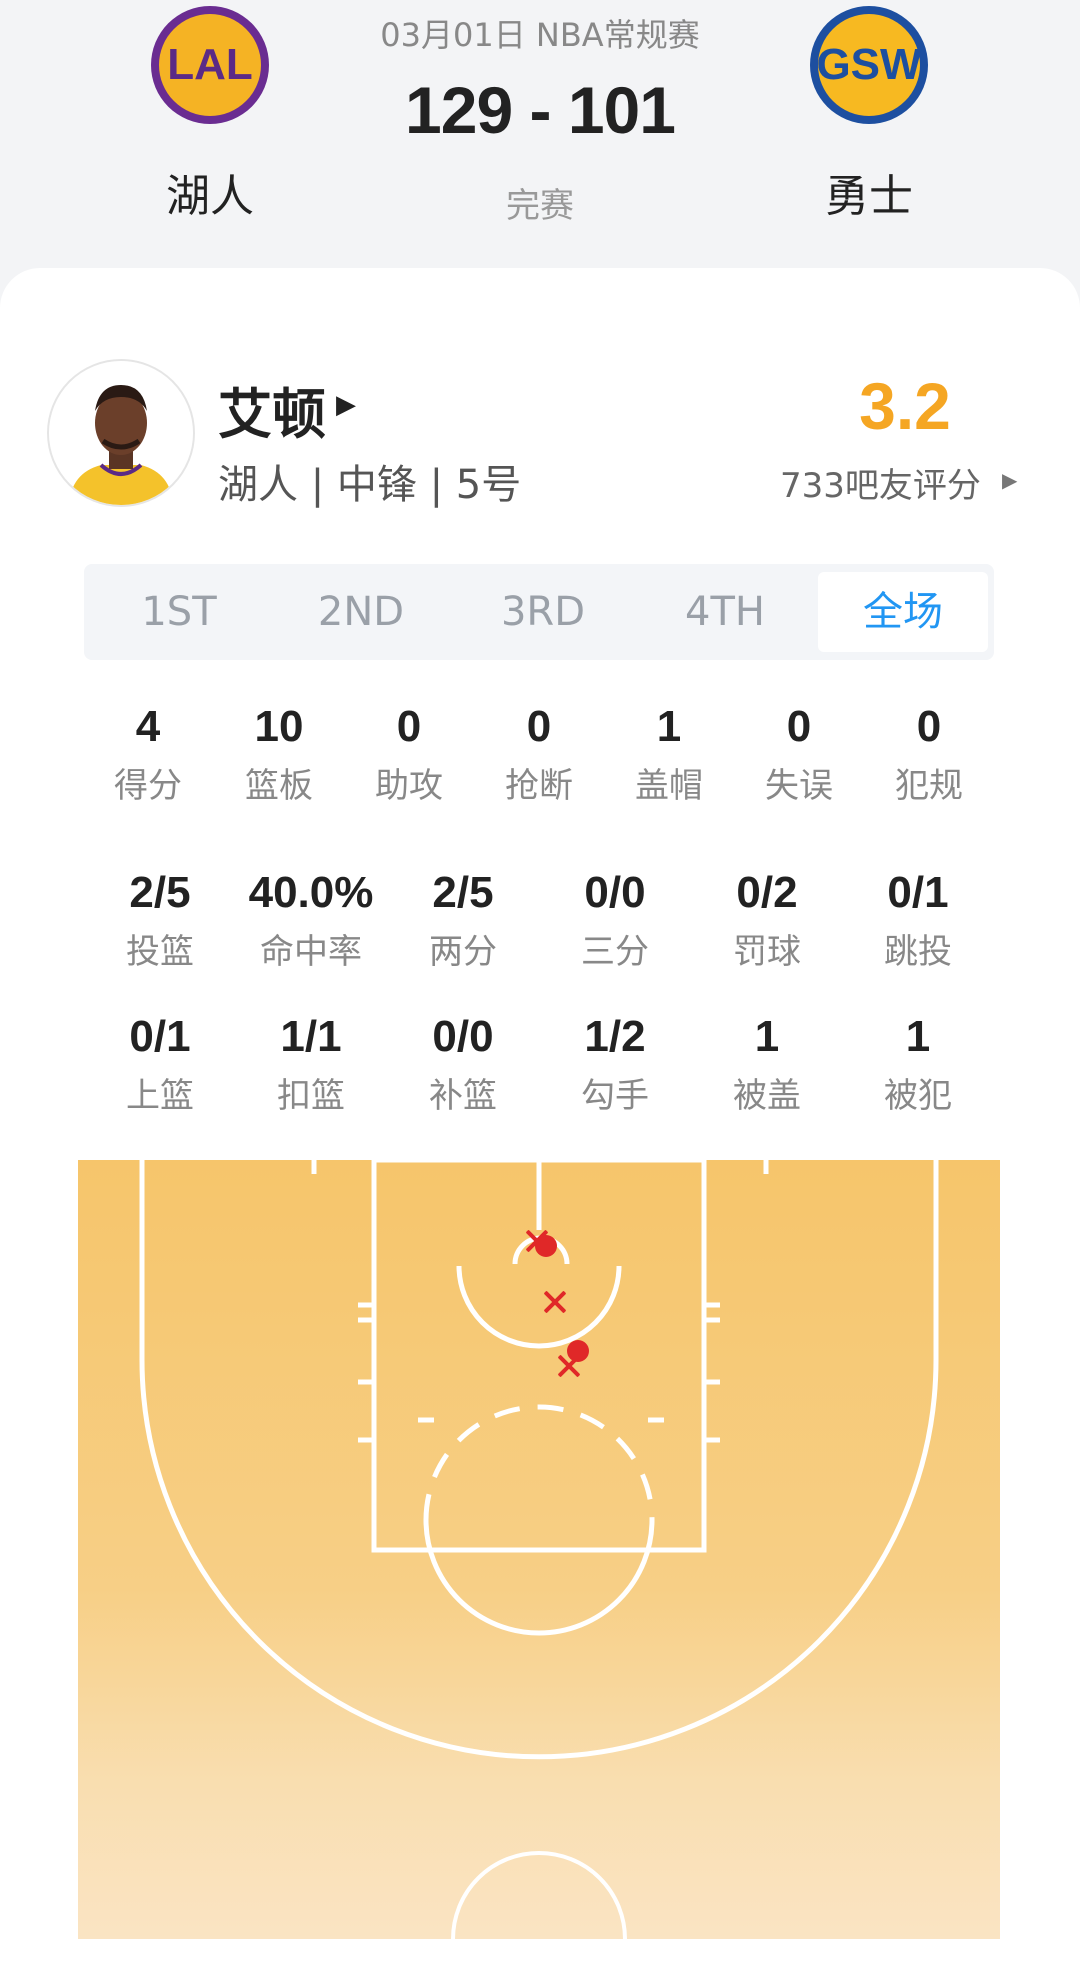  What do you see at coordinates (767, 892) in the screenshot?
I see `stat-value: 0/2` at bounding box center [767, 892].